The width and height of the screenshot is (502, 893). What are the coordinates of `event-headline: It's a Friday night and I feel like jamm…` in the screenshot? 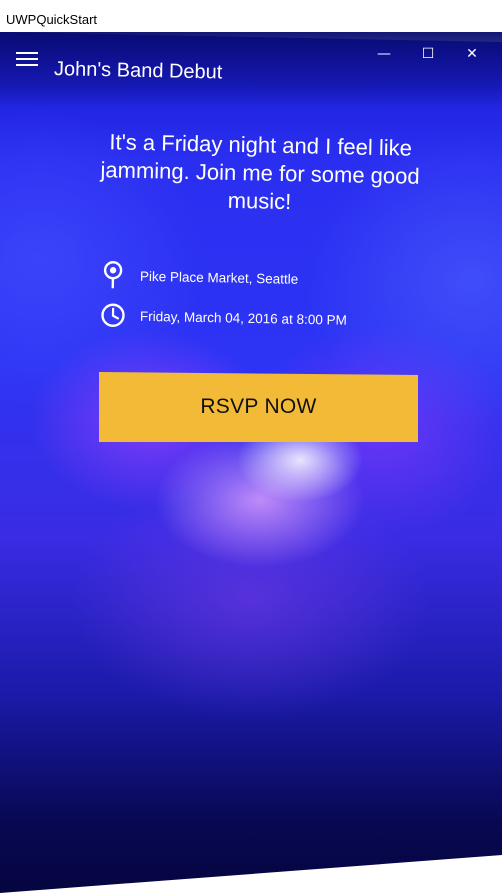 It's located at (260, 172).